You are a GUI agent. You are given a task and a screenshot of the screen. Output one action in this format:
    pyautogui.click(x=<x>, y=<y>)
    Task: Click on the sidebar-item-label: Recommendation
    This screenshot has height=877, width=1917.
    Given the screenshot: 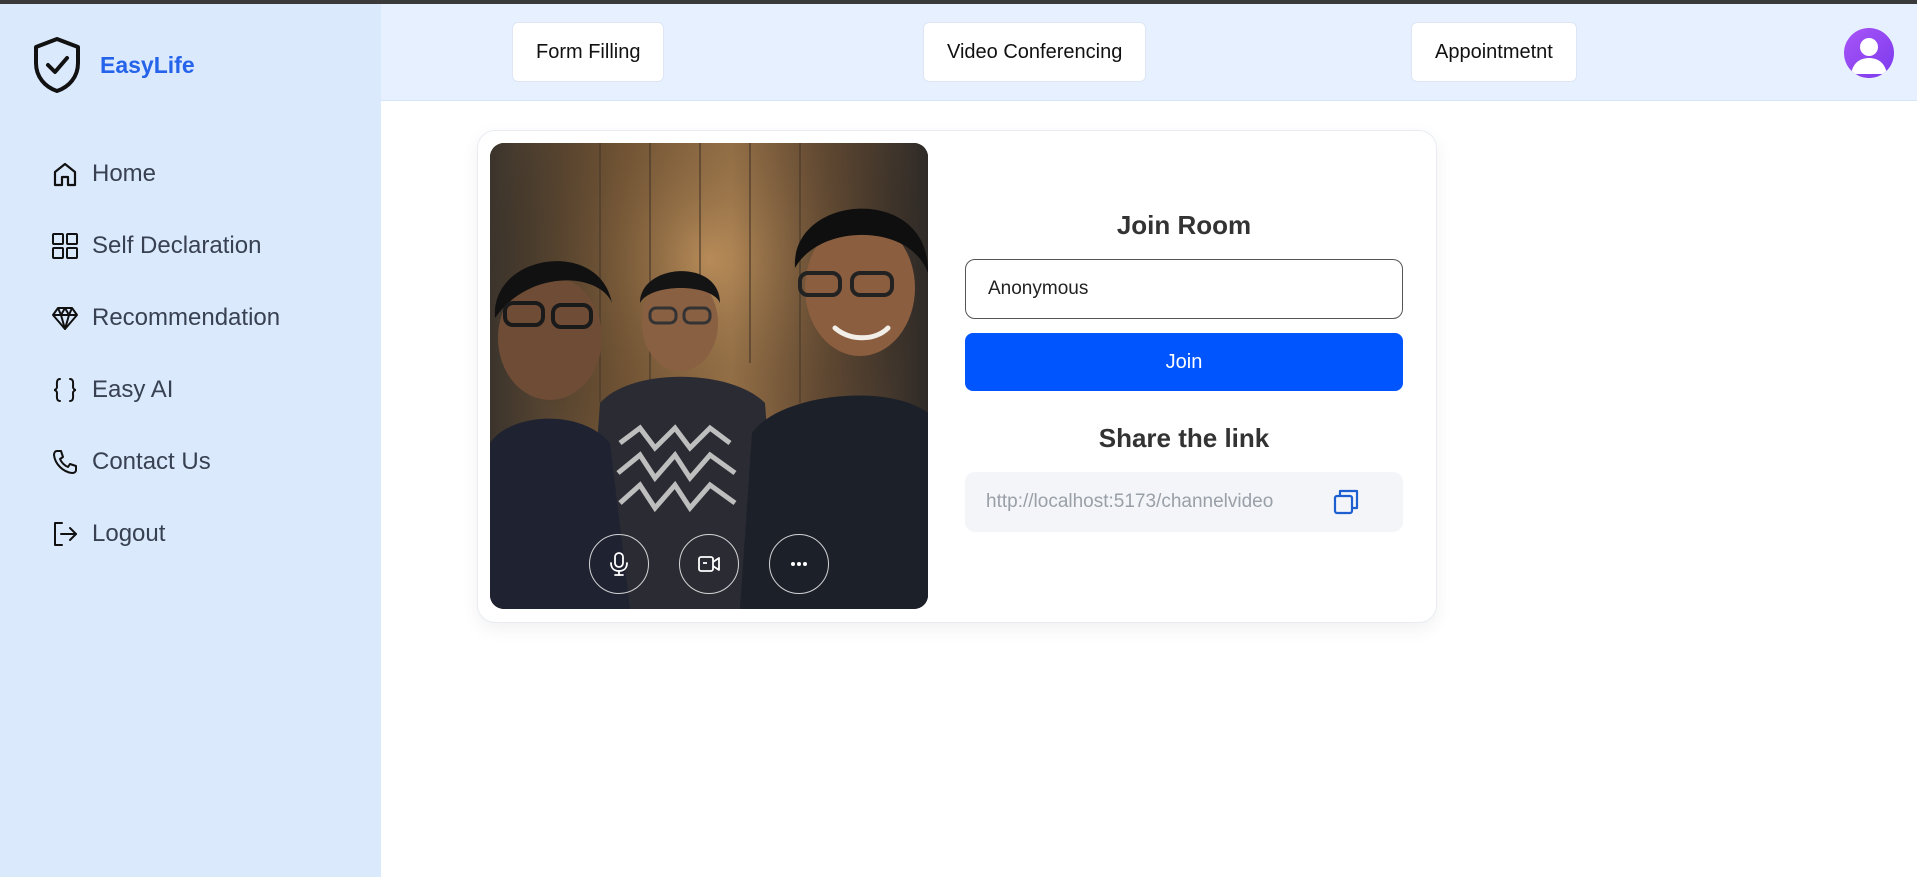 What is the action you would take?
    pyautogui.click(x=186, y=317)
    